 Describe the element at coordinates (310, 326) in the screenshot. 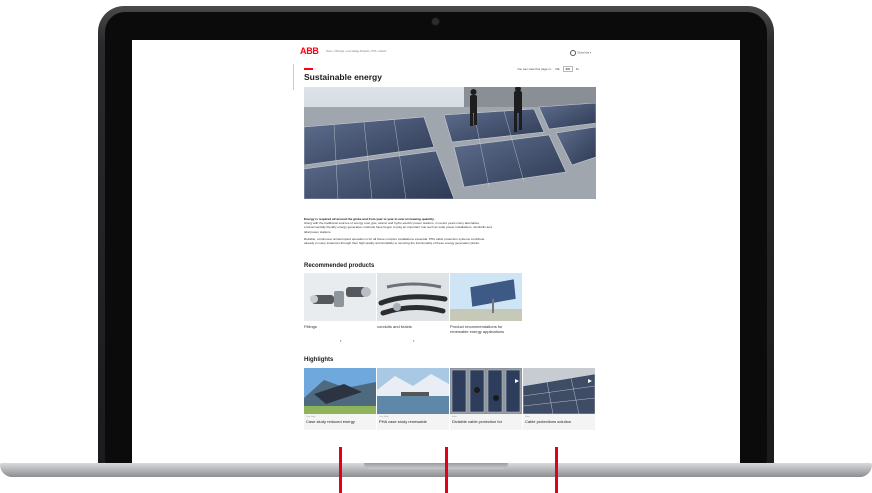

I see `product-card-title: Fittings` at that location.